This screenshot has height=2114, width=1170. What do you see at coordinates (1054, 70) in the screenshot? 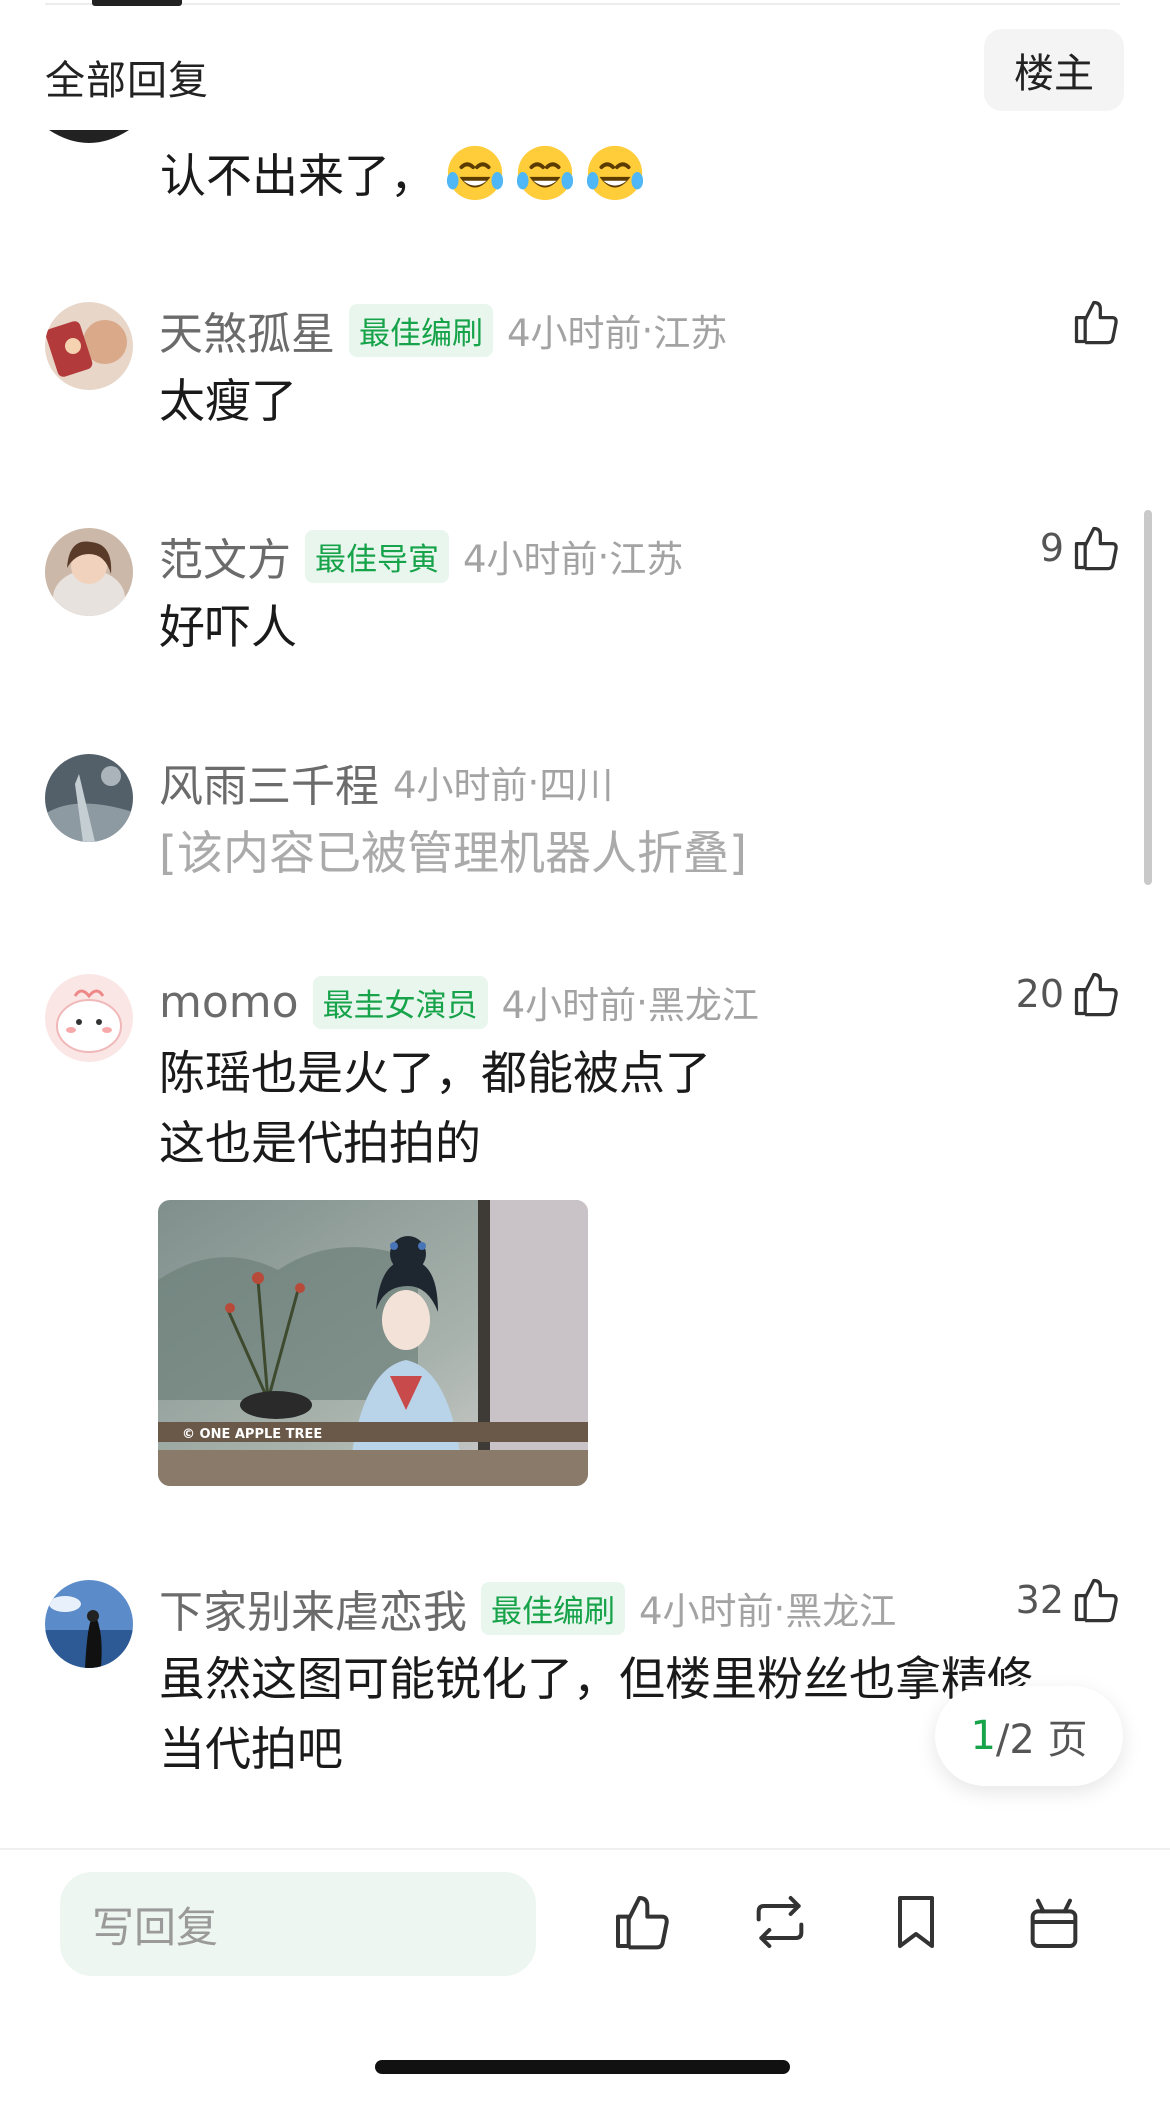
I see `louzhu-filter-button: 楼主` at bounding box center [1054, 70].